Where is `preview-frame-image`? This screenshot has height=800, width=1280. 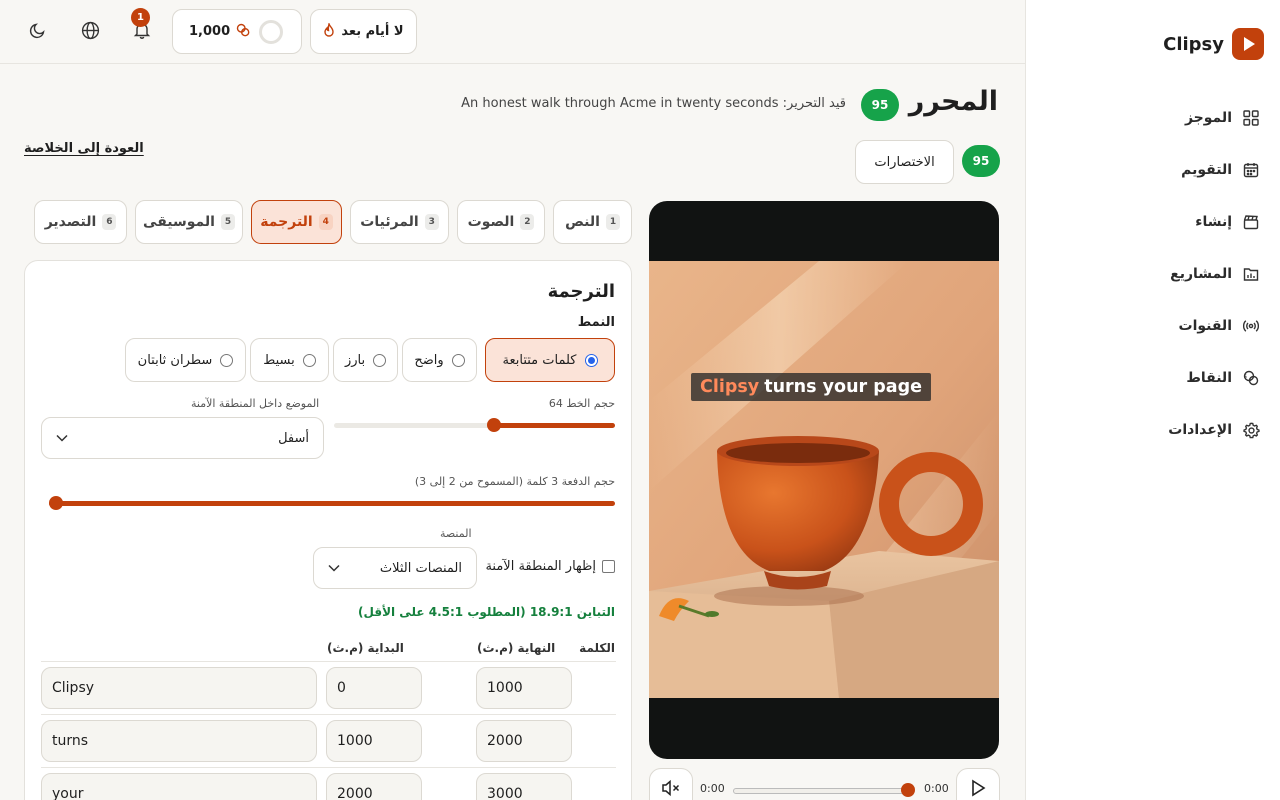
preview-frame-image is located at coordinates (824, 479).